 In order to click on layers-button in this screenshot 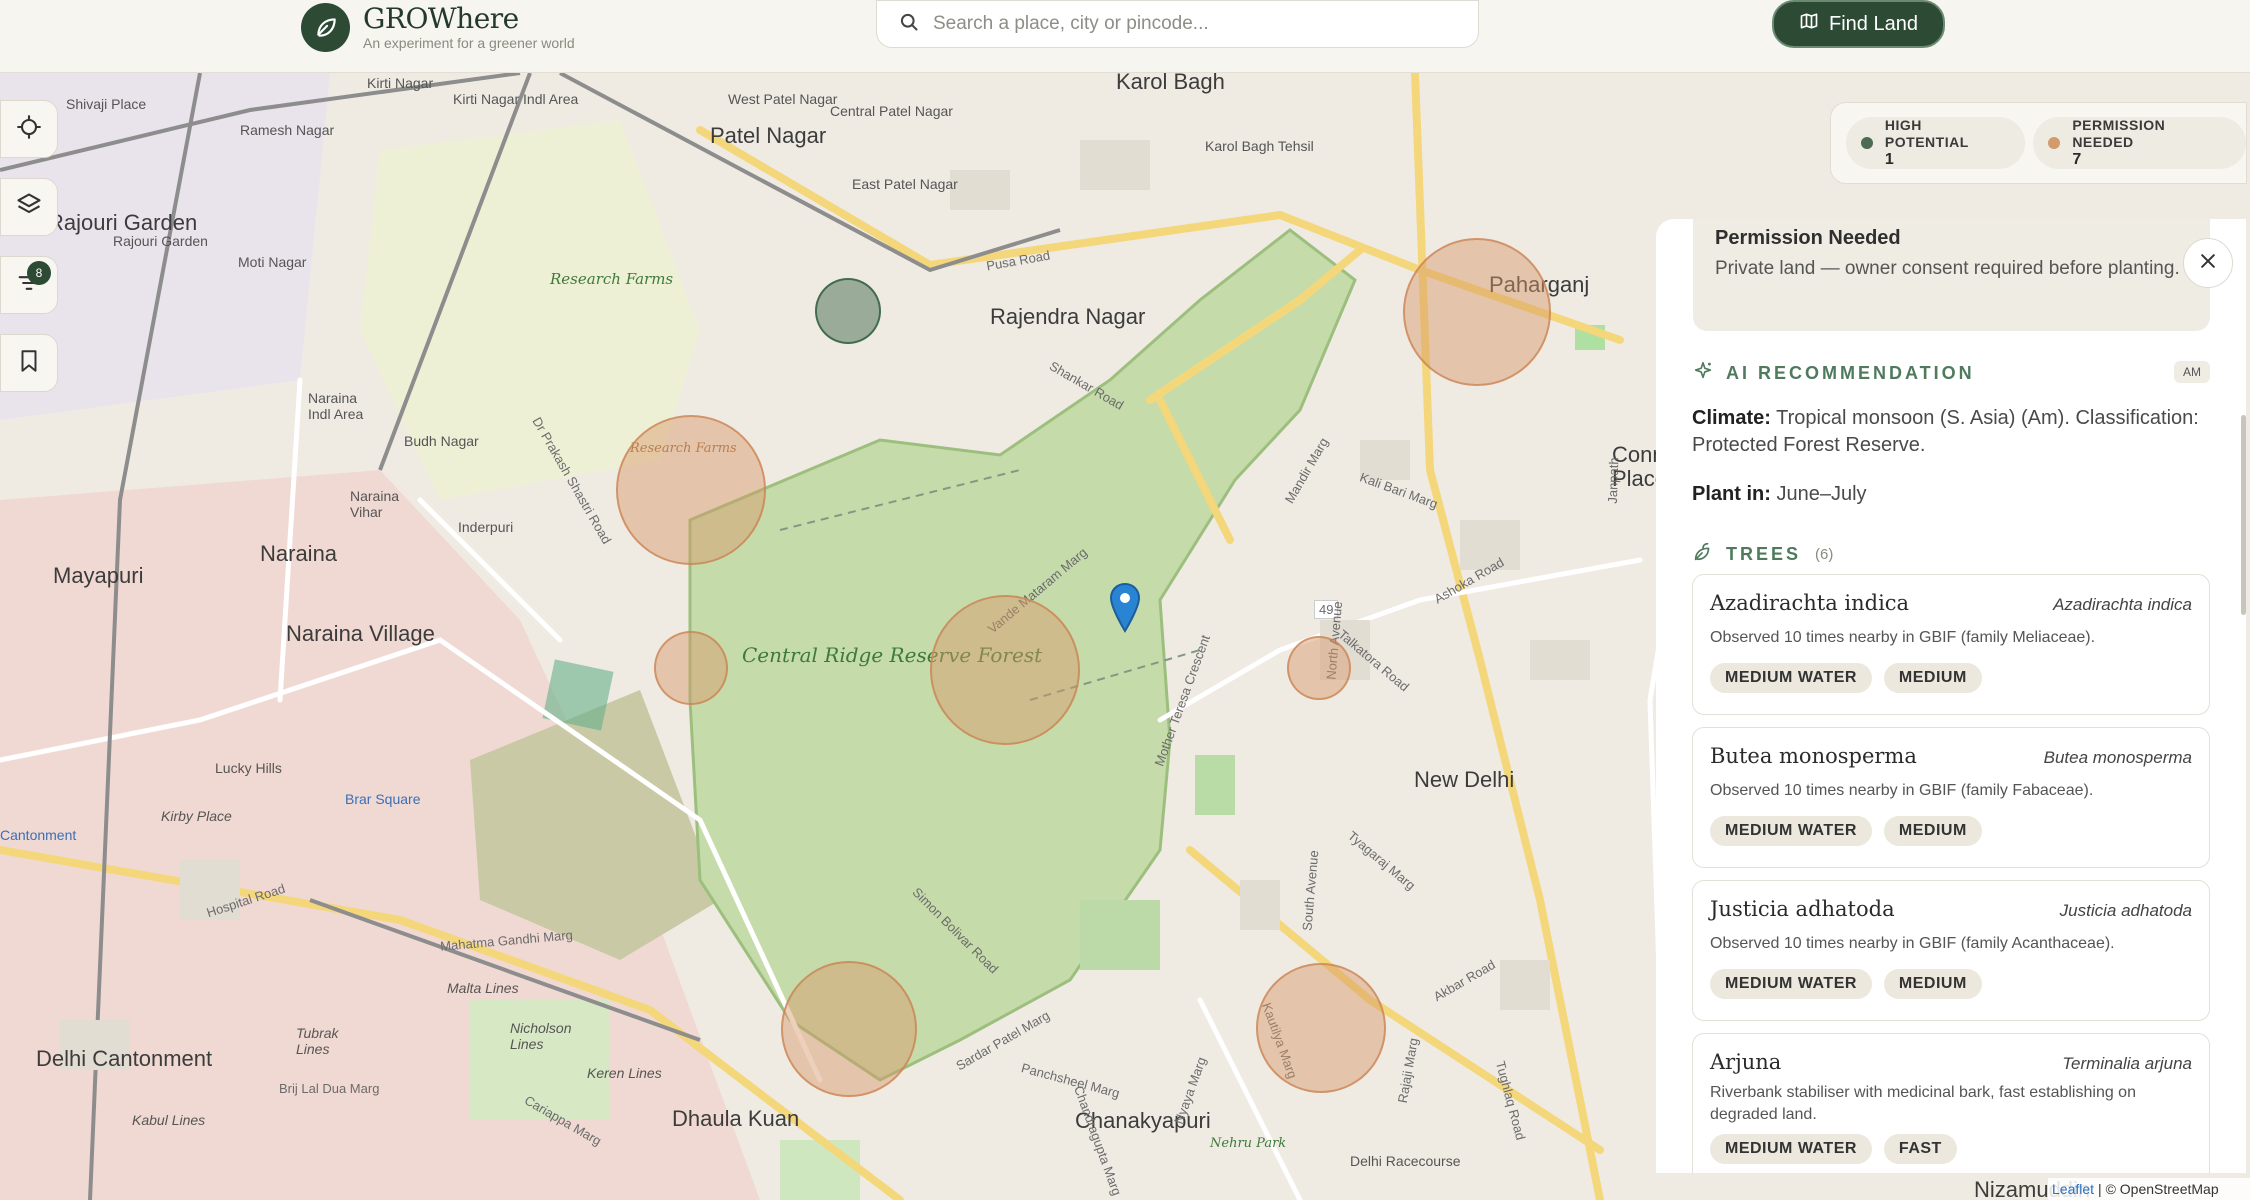, I will do `click(29, 207)`.